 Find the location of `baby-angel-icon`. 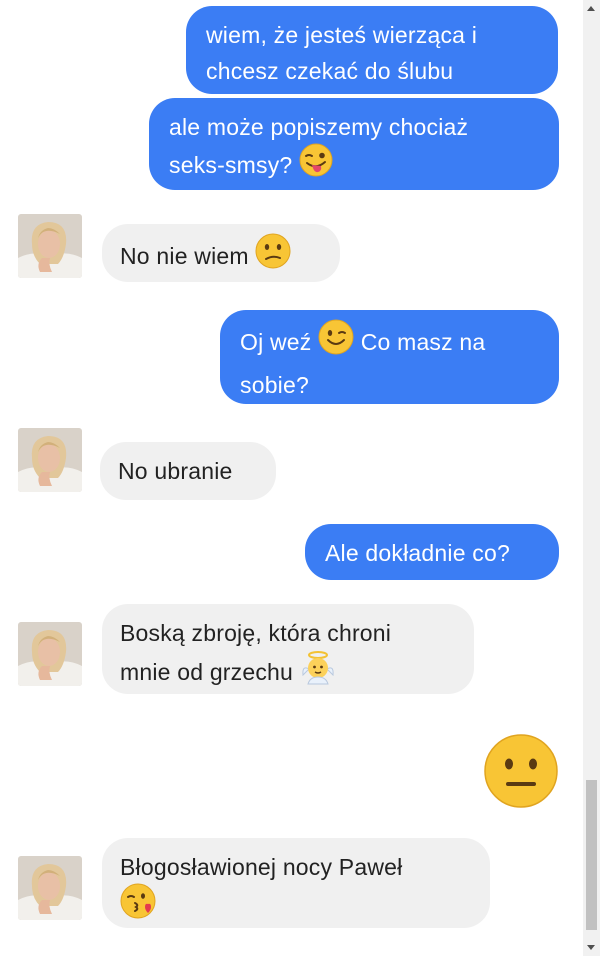

baby-angel-icon is located at coordinates (318, 672).